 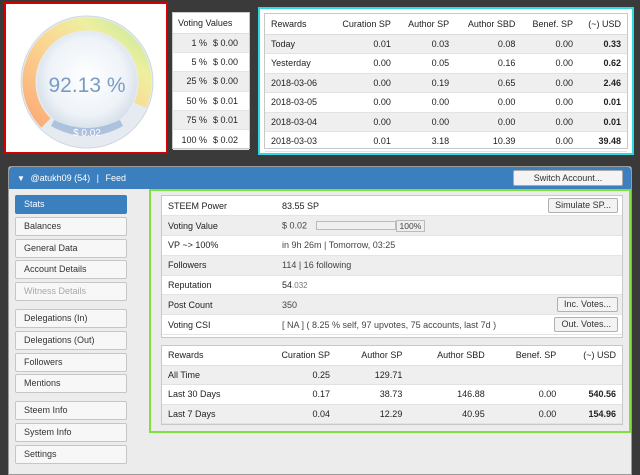 I want to click on sidebar-item-steem-info: Steem Info, so click(x=71, y=411).